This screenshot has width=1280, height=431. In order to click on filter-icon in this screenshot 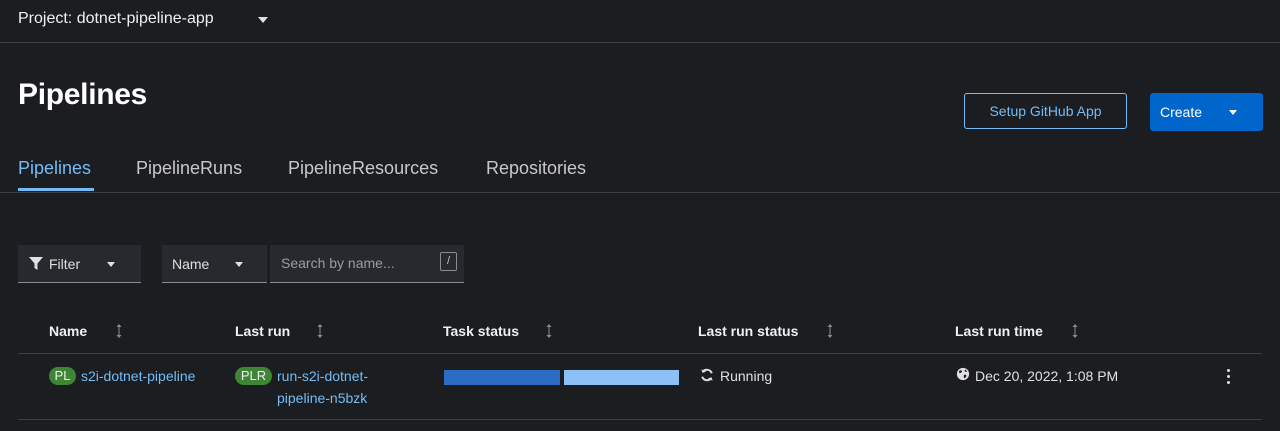, I will do `click(36, 263)`.